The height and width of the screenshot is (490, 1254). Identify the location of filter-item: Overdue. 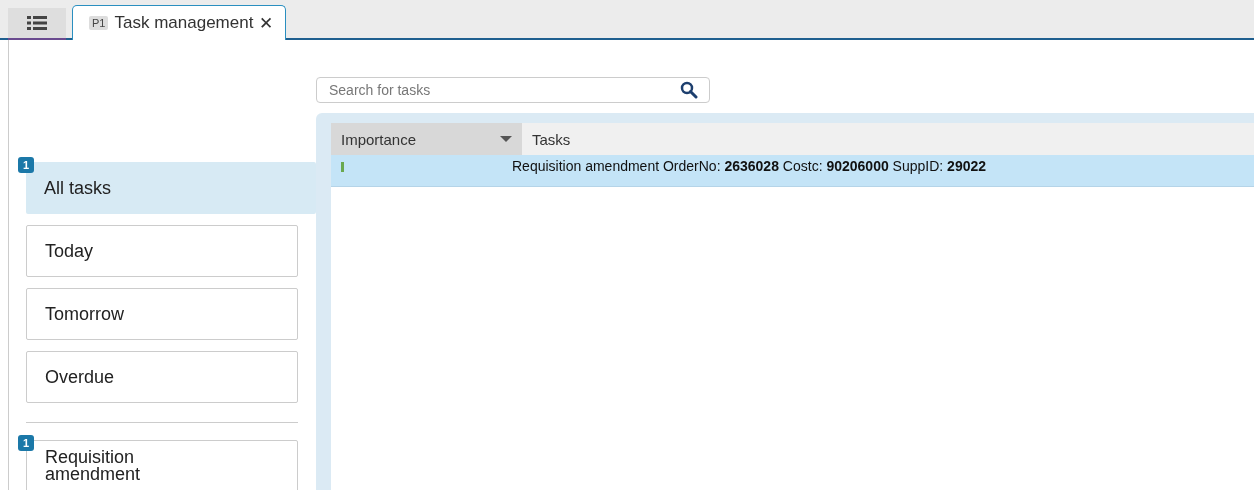
(162, 377).